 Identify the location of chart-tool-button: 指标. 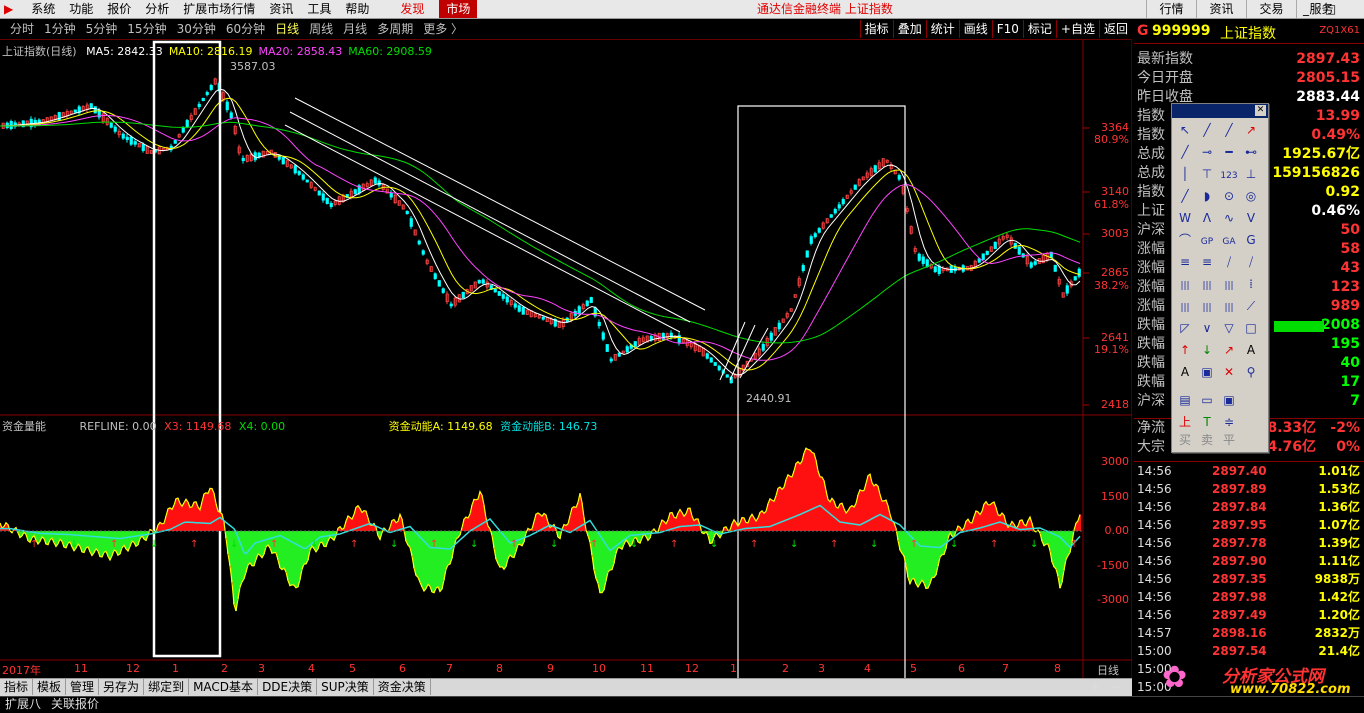
(876, 29).